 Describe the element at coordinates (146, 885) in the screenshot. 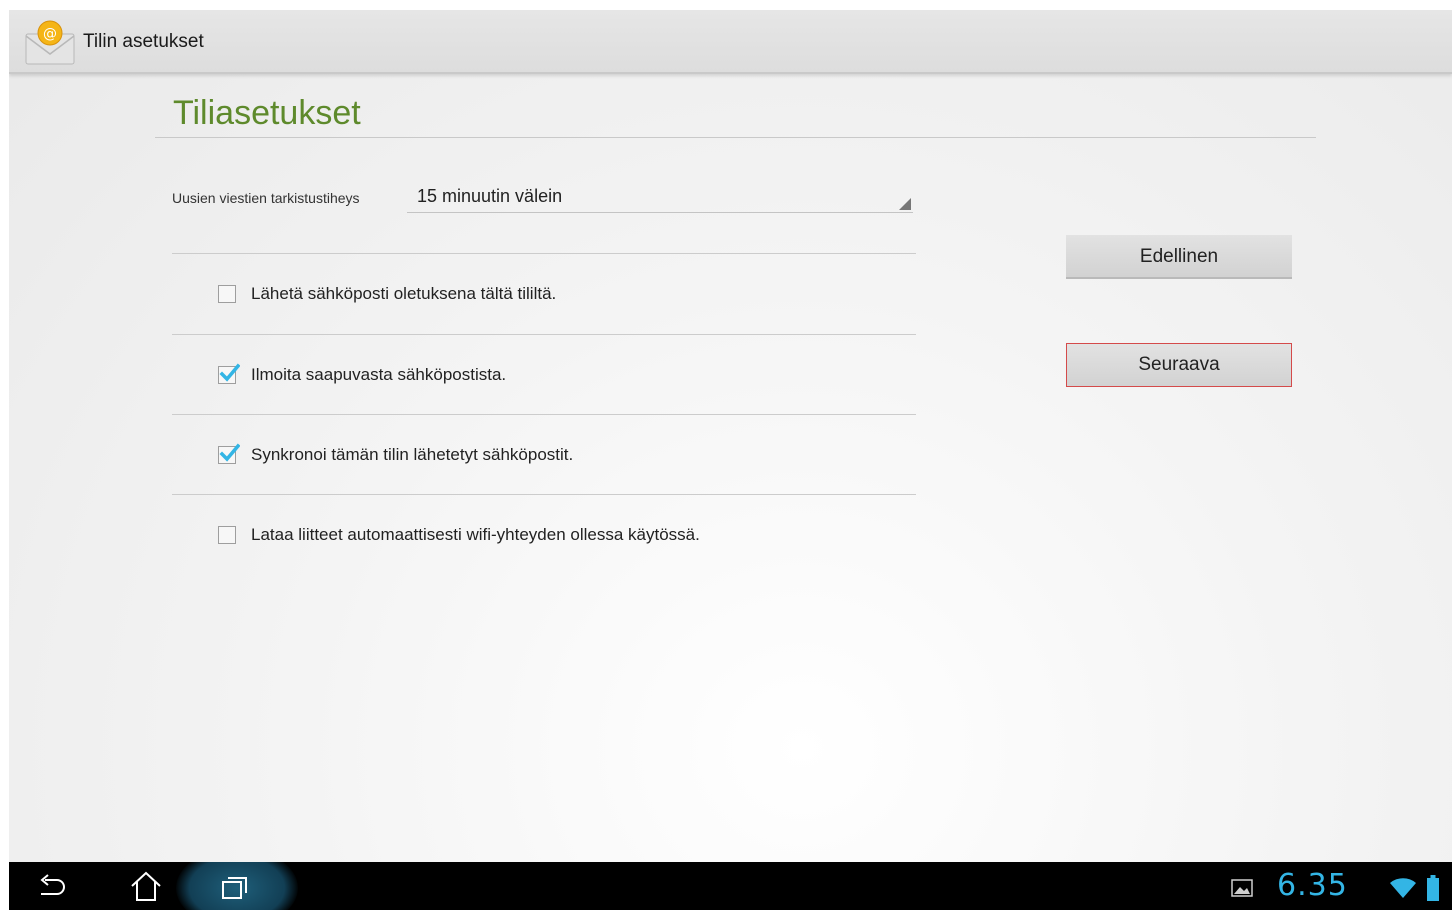

I see `home-icon` at that location.